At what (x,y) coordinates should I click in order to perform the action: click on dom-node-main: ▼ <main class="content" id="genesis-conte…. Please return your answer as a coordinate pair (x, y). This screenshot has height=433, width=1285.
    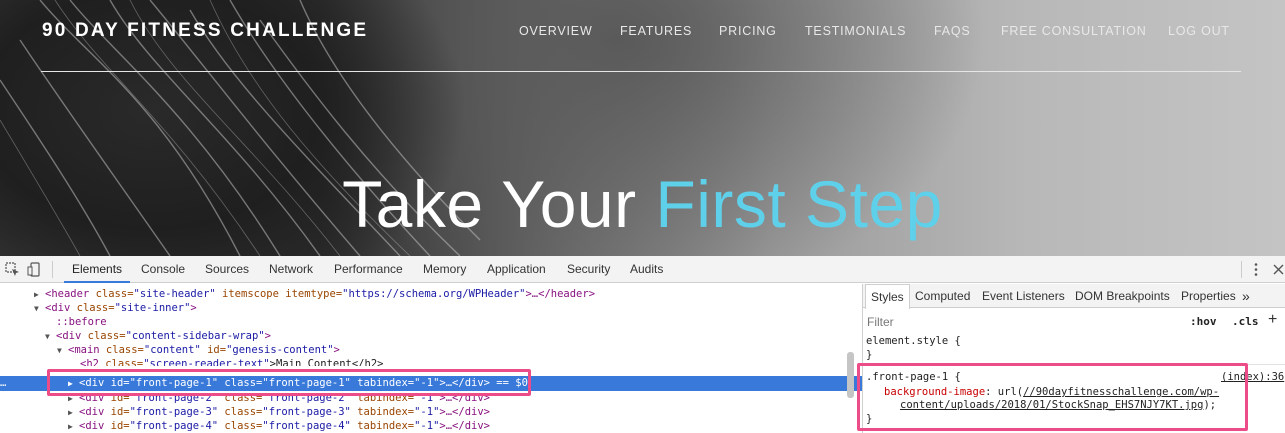
    Looking at the image, I should click on (431, 350).